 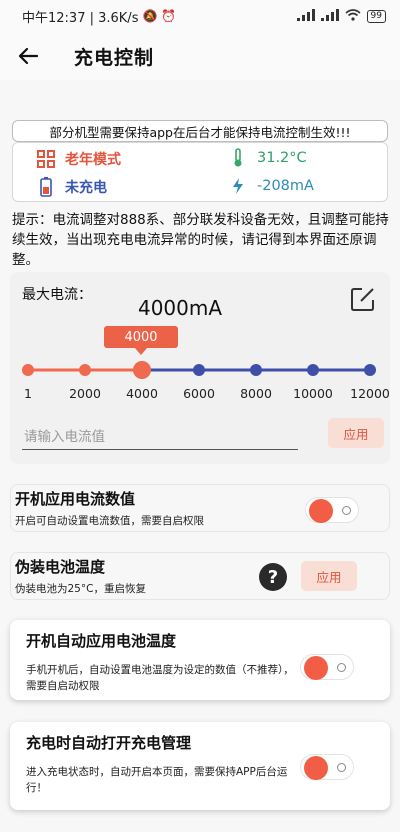 I want to click on slider-thumb, so click(x=142, y=370).